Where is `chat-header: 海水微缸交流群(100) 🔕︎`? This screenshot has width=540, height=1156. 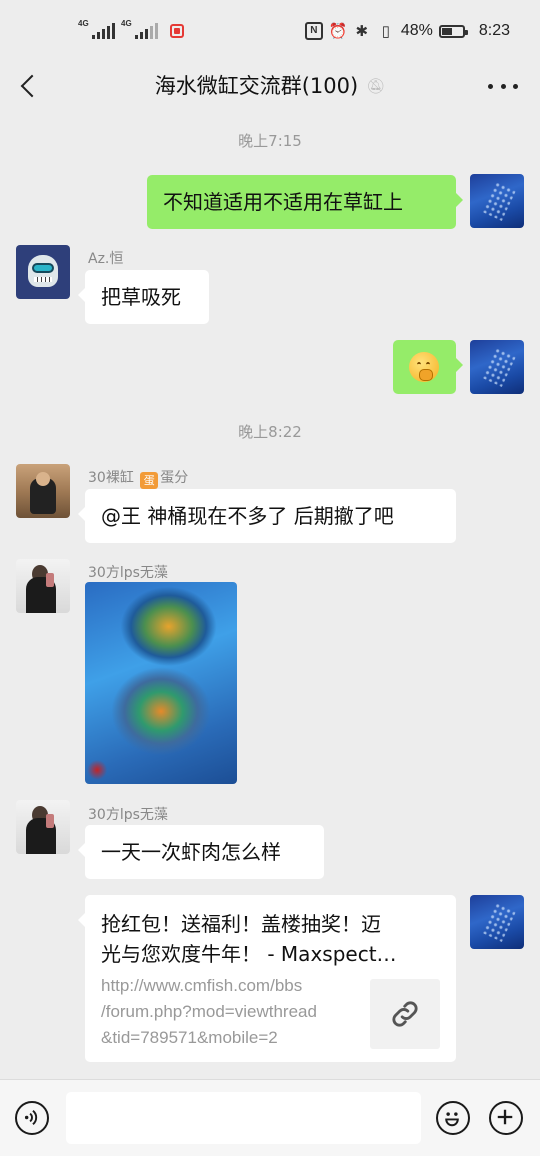 chat-header: 海水微缸交流群(100) 🔕︎ is located at coordinates (270, 86).